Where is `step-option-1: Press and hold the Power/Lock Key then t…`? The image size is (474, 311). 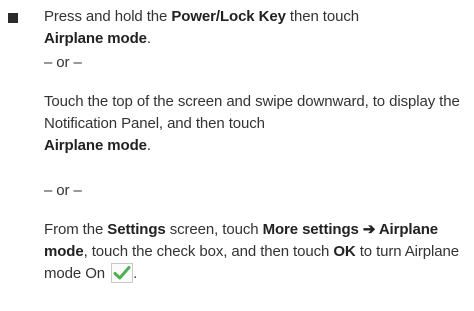
step-option-1: Press and hold the Power/Lock Key then t… is located at coordinates (256, 28).